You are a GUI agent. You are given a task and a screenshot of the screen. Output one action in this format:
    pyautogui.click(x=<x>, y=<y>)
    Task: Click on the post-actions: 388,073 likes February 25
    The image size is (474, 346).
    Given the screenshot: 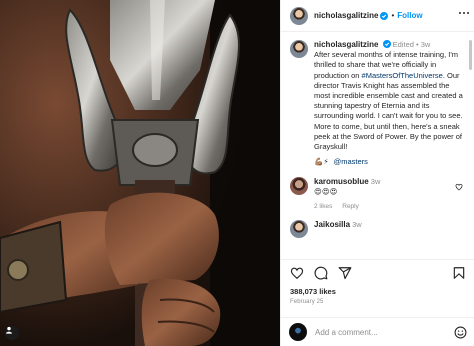 What is the action you would take?
    pyautogui.click(x=377, y=288)
    